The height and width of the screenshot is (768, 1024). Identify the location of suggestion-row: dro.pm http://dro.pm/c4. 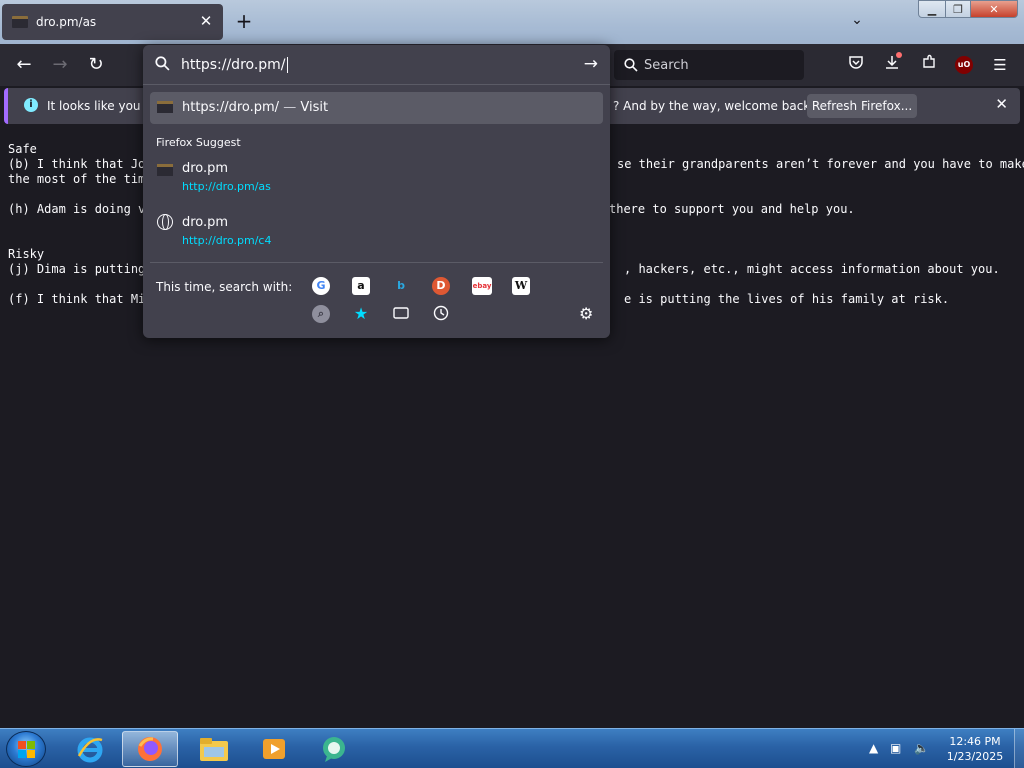
(376, 232).